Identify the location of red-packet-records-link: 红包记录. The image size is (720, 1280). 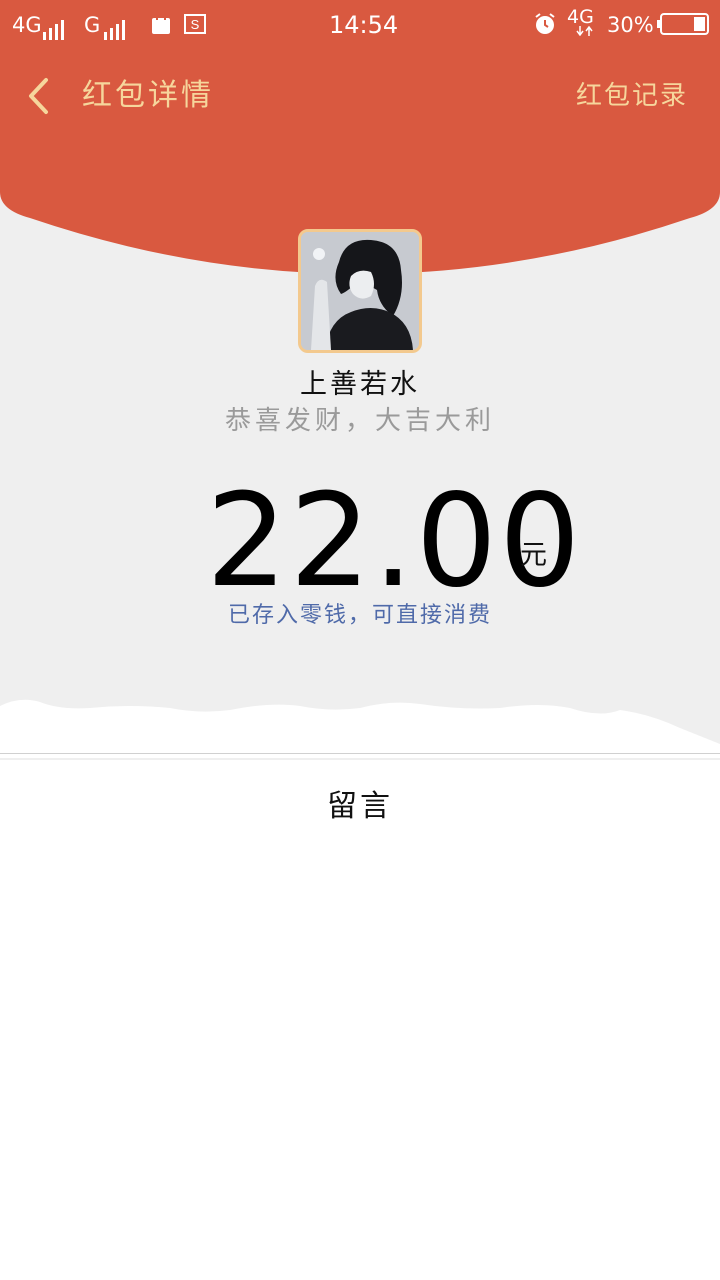
(632, 96).